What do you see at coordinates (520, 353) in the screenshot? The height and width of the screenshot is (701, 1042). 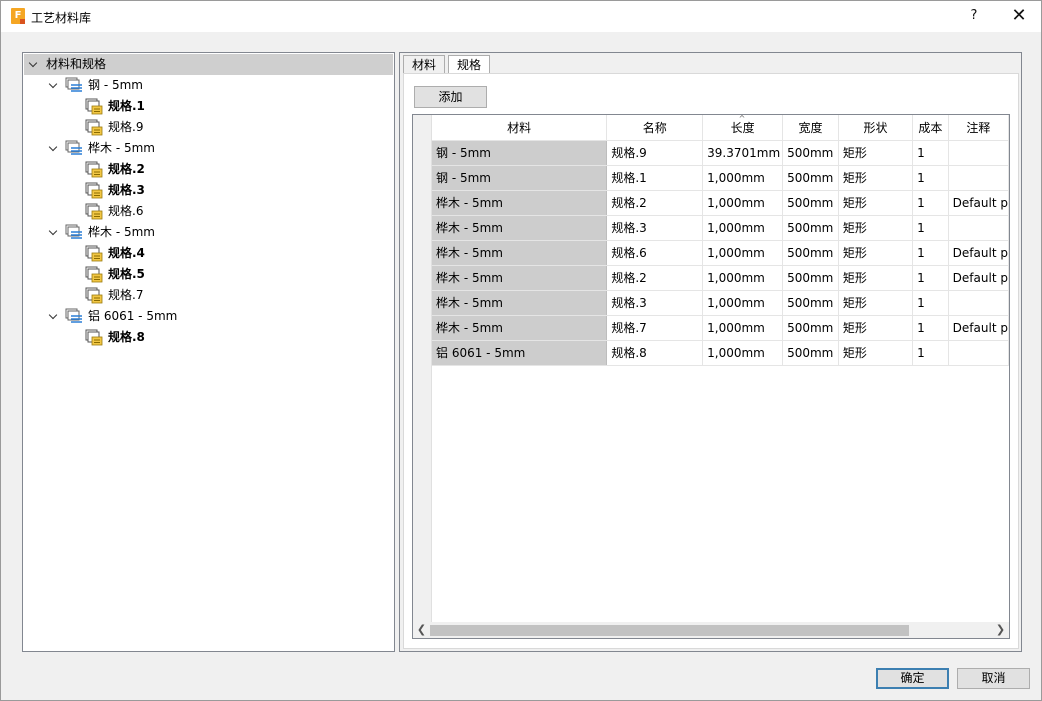 I see `col-material-cell: 铝 6061 - 5mm` at bounding box center [520, 353].